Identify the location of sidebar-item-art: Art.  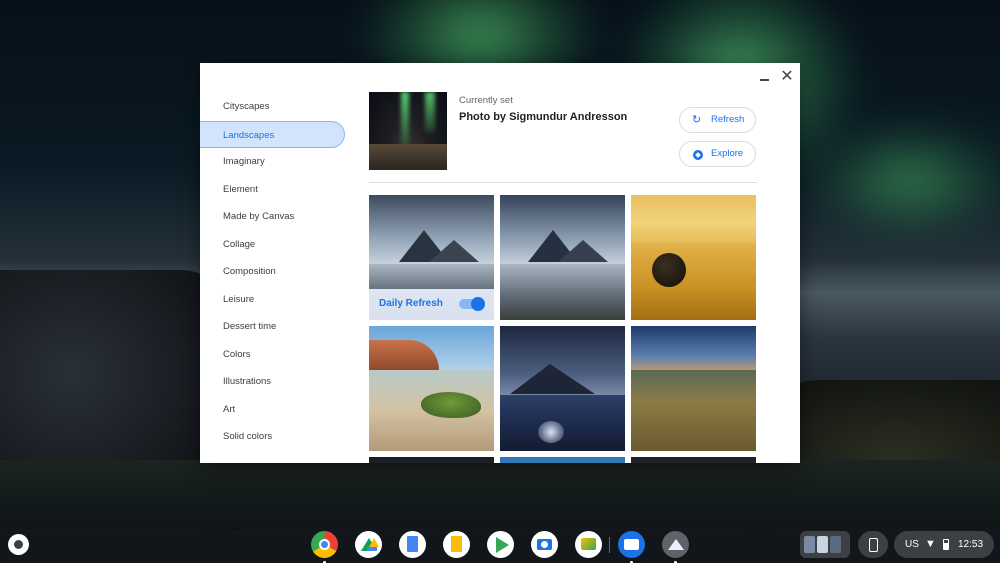
(275, 410).